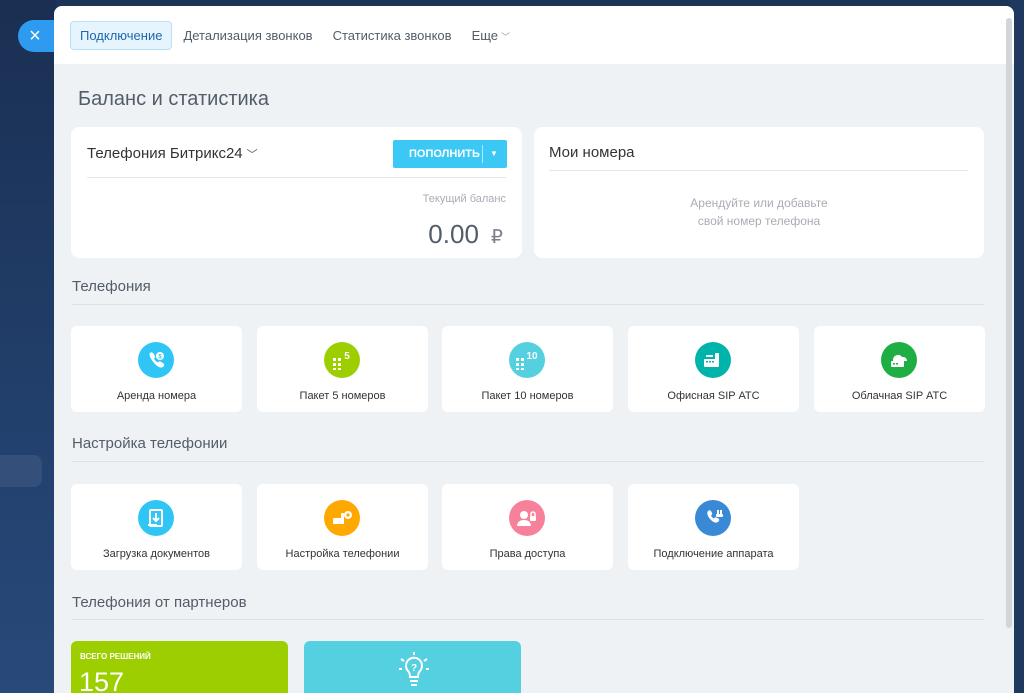  What do you see at coordinates (173, 99) in the screenshot?
I see `page-title: Баланс и статистика` at bounding box center [173, 99].